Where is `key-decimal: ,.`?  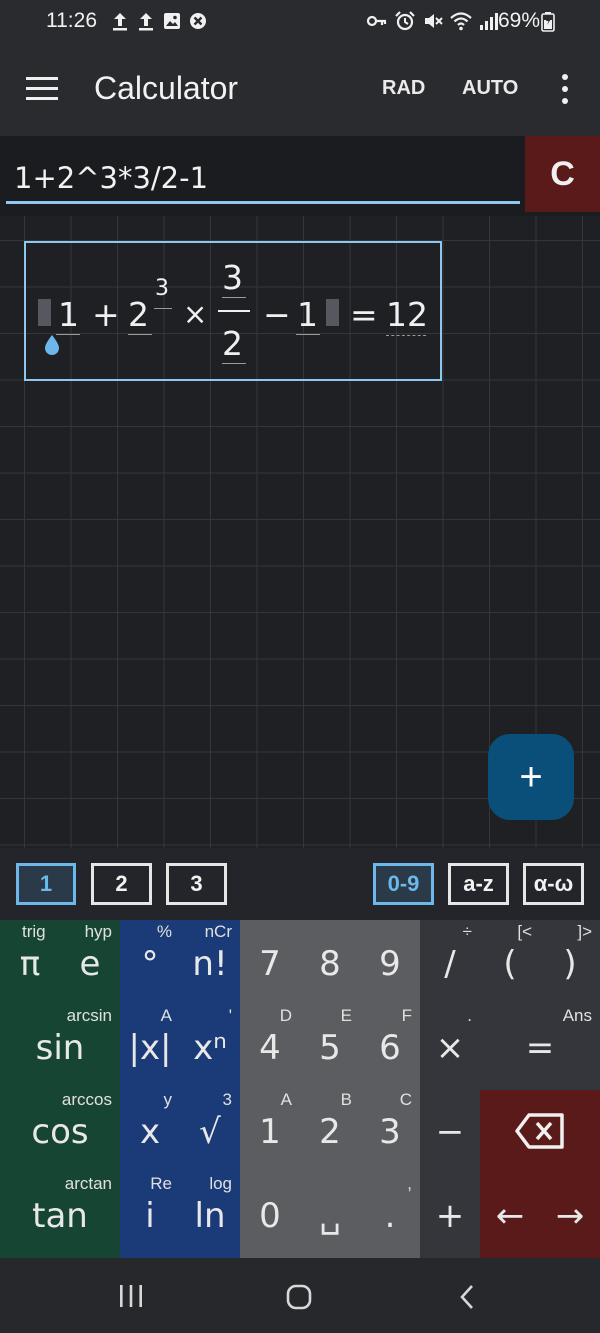
key-decimal: ,. is located at coordinates (390, 1214).